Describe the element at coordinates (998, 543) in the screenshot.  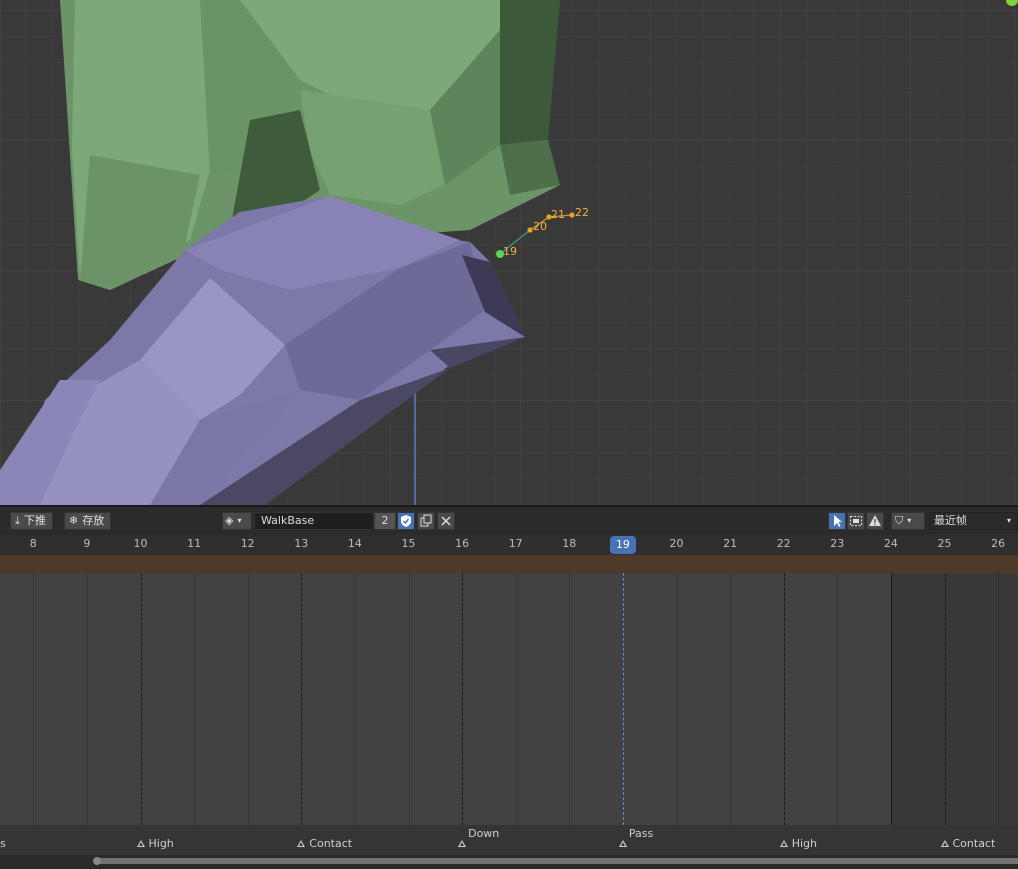
I see `frame-number: 26` at that location.